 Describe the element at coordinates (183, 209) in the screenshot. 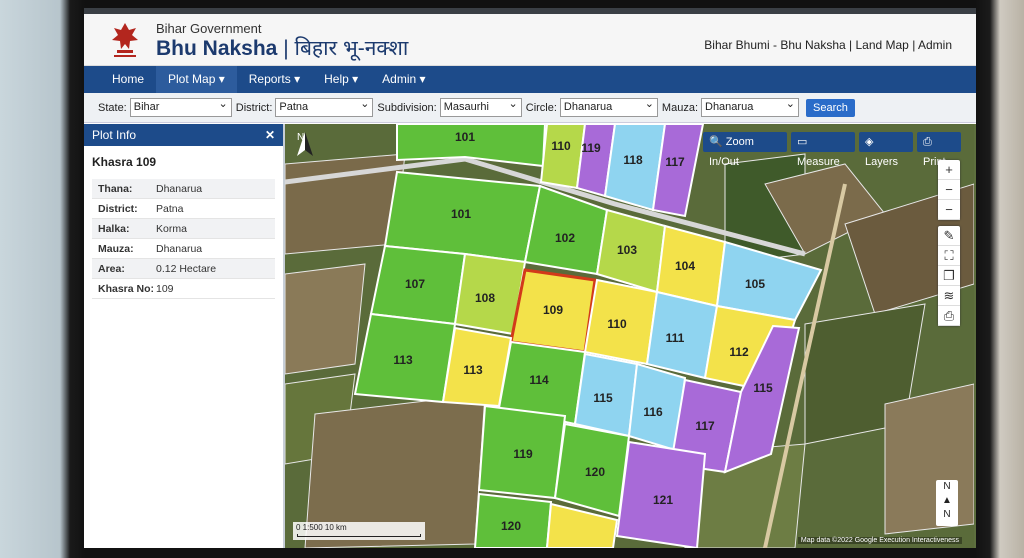

I see `info-row-district: District: Patna` at that location.